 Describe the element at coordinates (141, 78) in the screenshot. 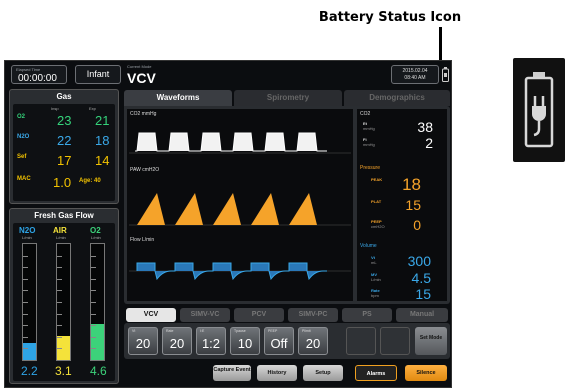

I see `current-mode-value: VCV` at that location.